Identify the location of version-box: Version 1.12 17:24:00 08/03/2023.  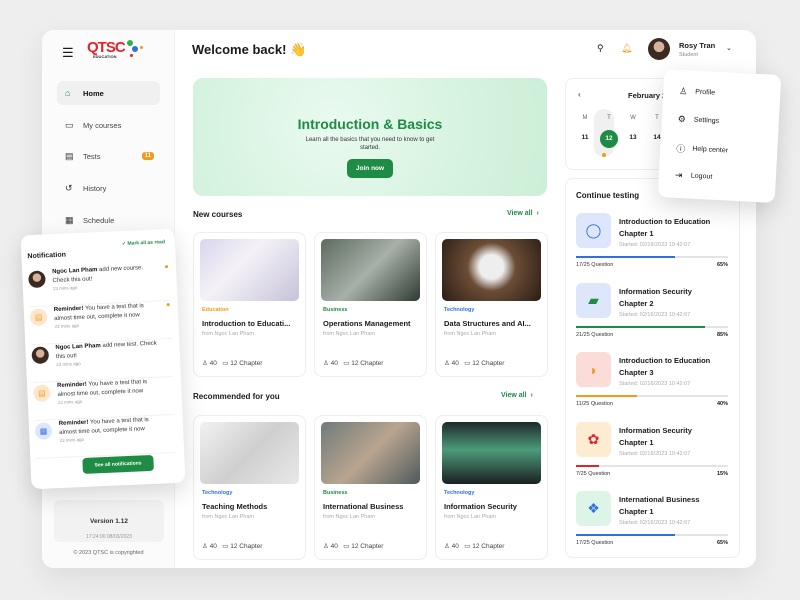
(109, 521).